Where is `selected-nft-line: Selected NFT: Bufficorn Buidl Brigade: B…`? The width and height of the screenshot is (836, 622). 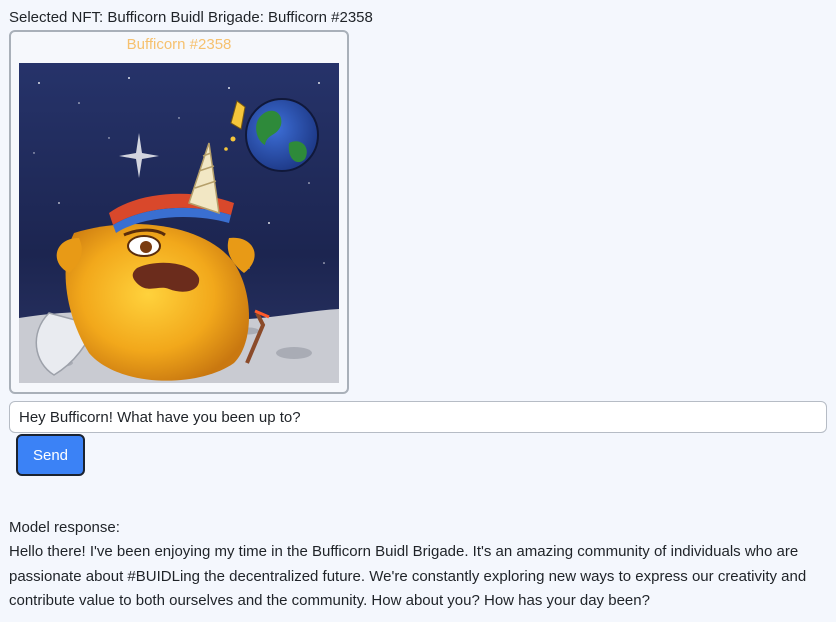 selected-nft-line: Selected NFT: Bufficorn Buidl Brigade: B… is located at coordinates (191, 18).